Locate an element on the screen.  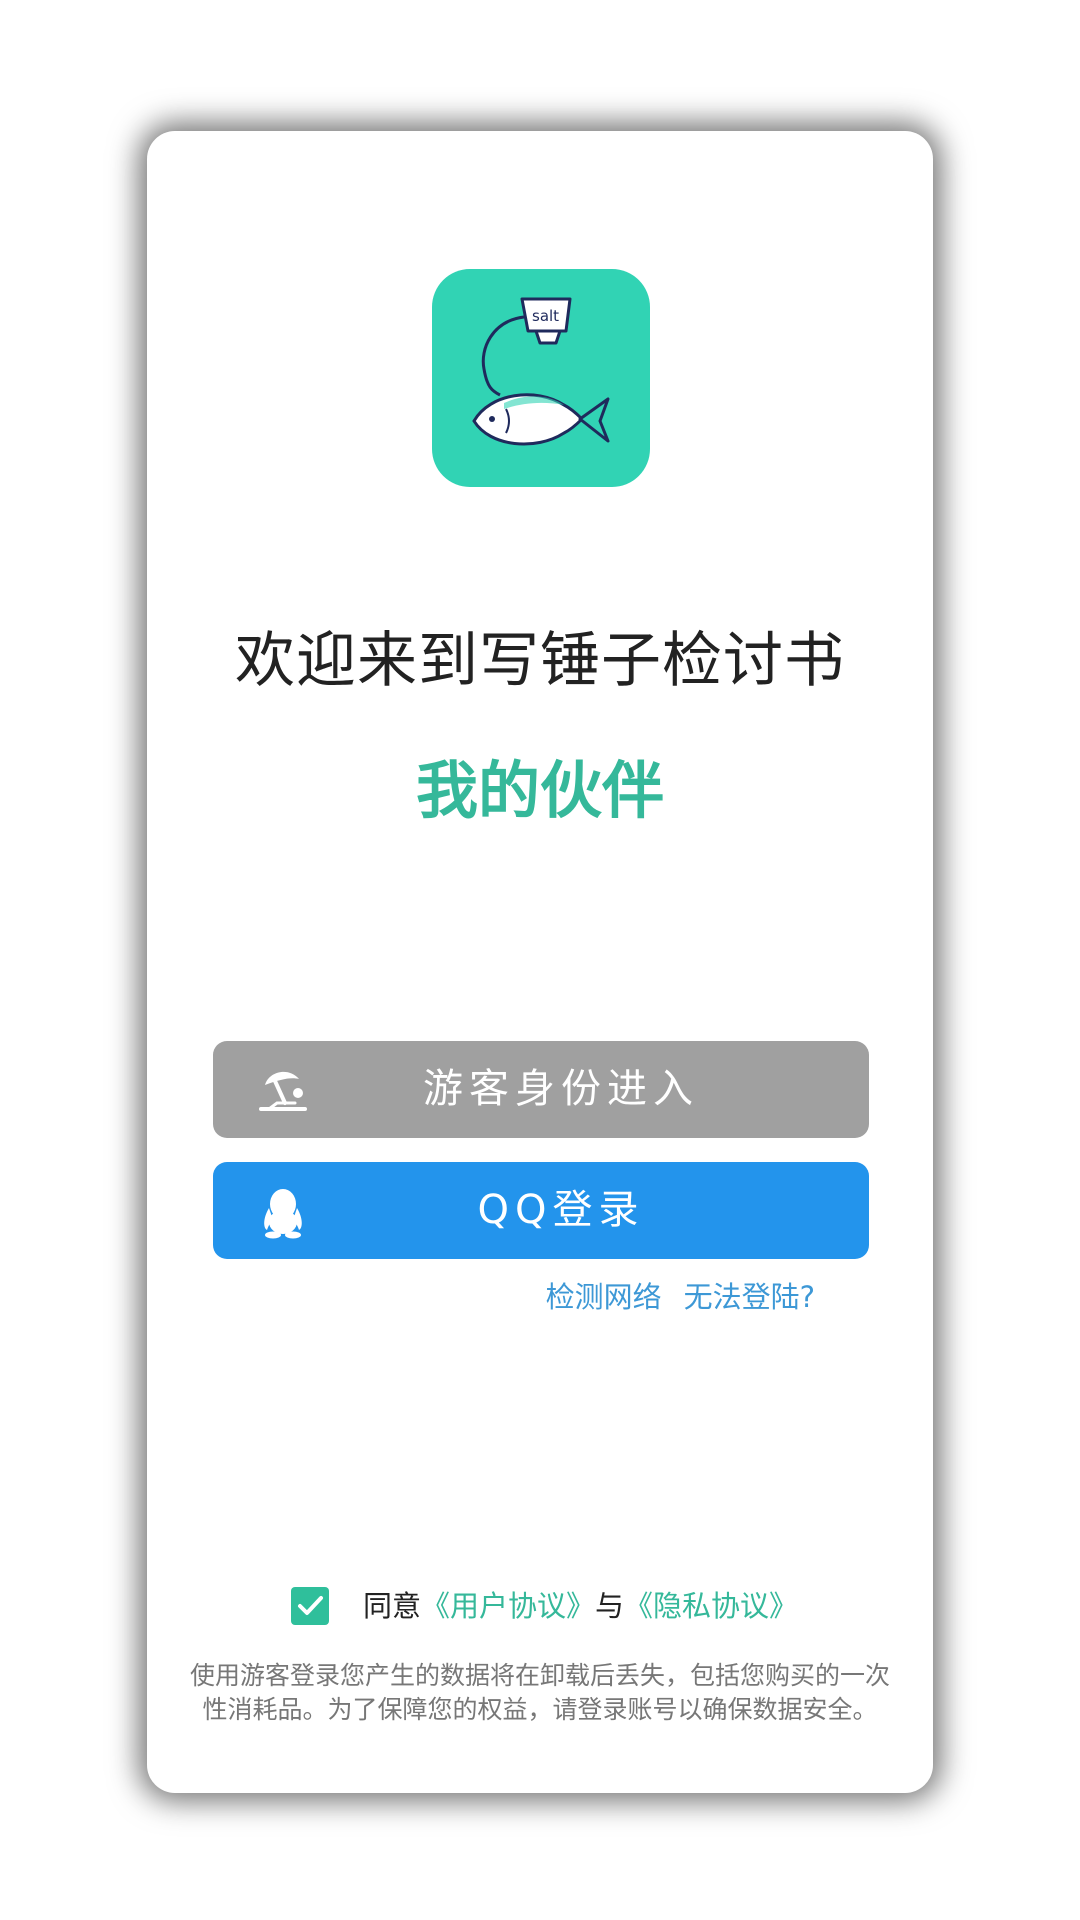
svg-text: salt is located at coordinates (545, 316).